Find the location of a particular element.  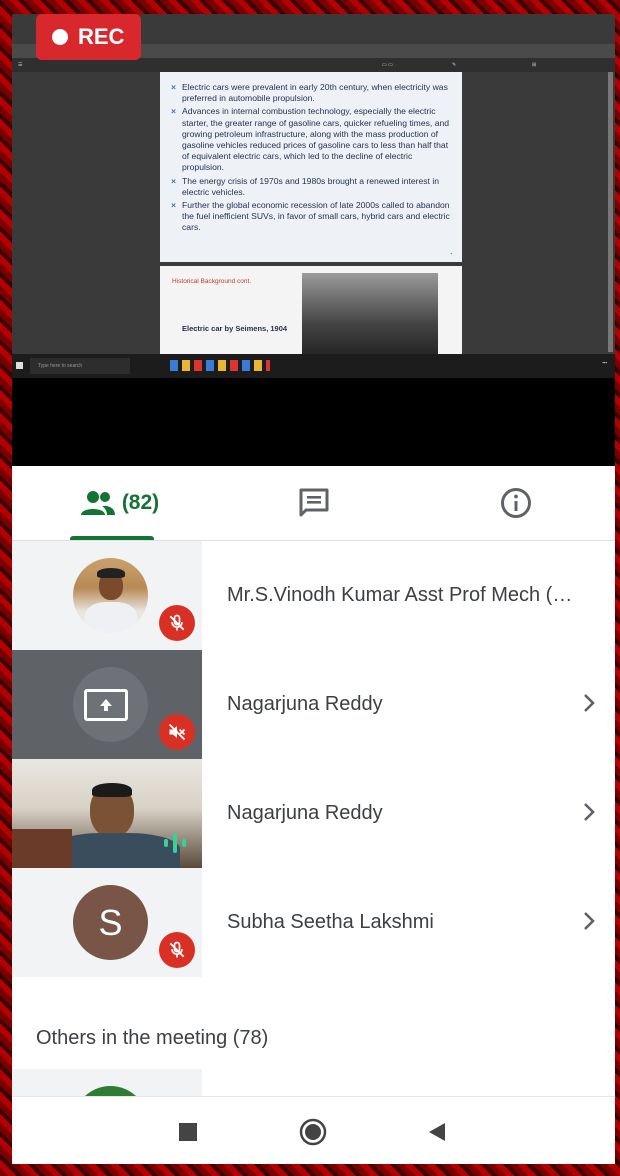

screen-share-icon is located at coordinates (106, 705).